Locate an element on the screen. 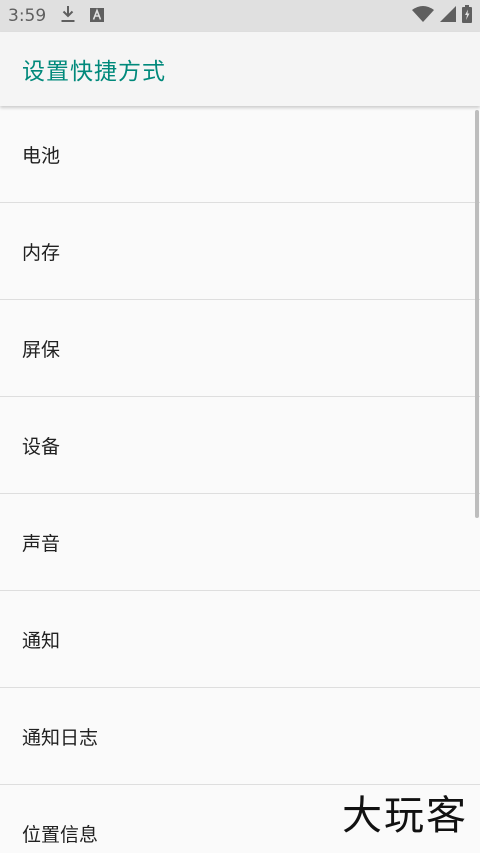 The height and width of the screenshot is (853, 480). list-item-notification-log: 通知日志 is located at coordinates (240, 736).